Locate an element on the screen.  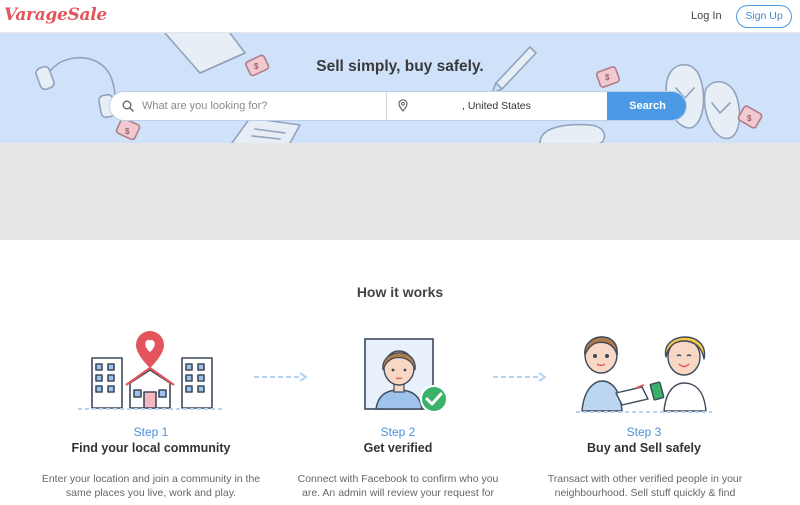
search-icon is located at coordinates (128, 106).